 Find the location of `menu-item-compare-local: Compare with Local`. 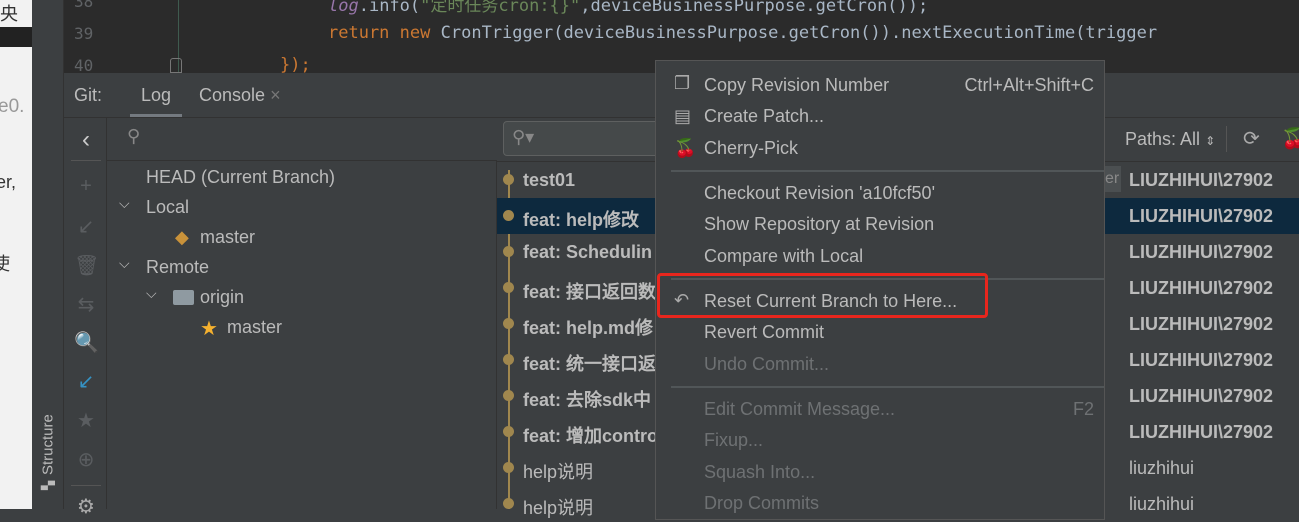

menu-item-compare-local: Compare with Local is located at coordinates (783, 256).